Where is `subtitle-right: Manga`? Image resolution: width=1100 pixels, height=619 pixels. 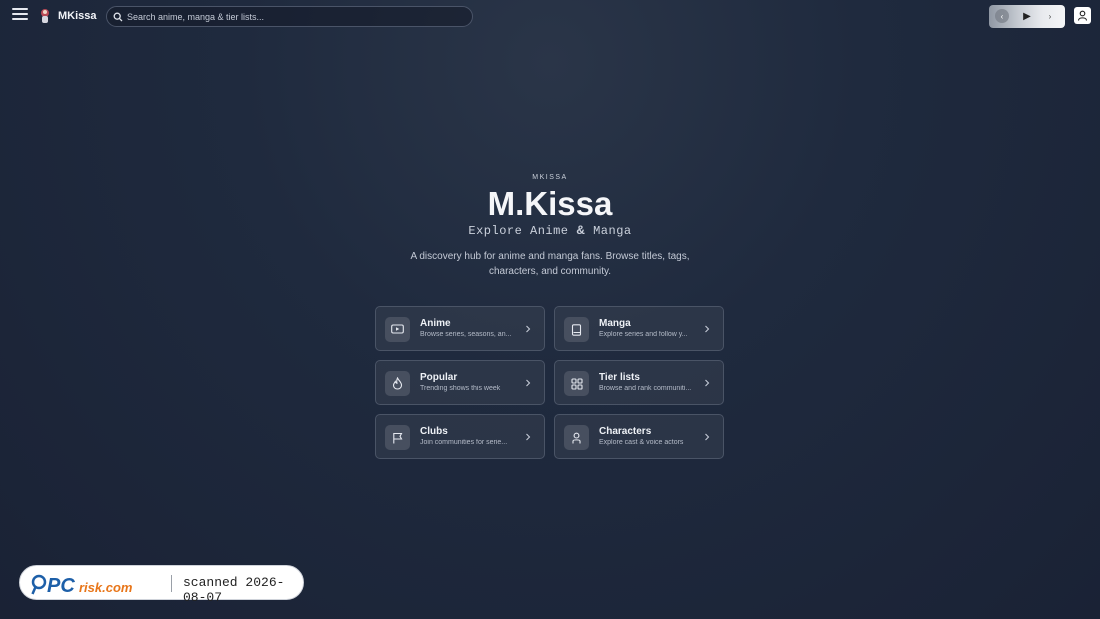 subtitle-right: Manga is located at coordinates (612, 231).